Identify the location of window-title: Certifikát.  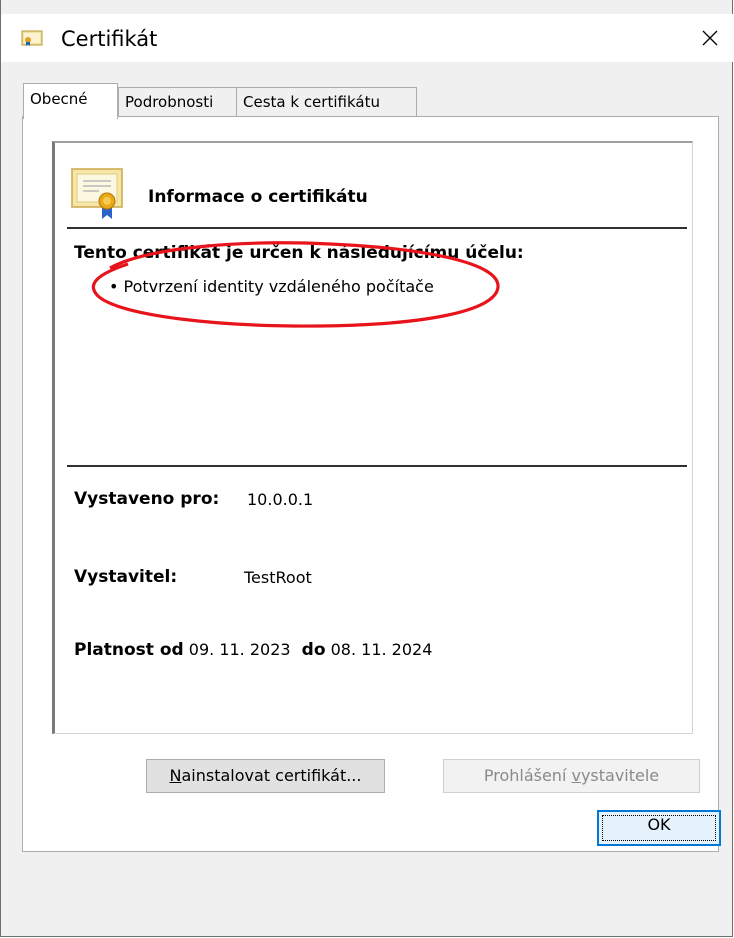
(109, 39).